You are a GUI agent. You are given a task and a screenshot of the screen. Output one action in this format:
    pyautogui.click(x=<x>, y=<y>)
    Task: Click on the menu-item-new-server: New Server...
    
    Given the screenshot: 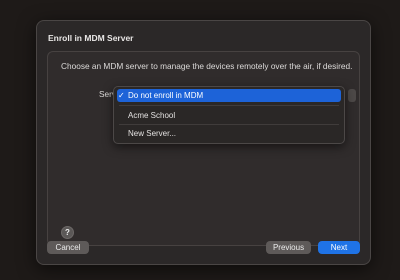 What is the action you would take?
    pyautogui.click(x=229, y=133)
    